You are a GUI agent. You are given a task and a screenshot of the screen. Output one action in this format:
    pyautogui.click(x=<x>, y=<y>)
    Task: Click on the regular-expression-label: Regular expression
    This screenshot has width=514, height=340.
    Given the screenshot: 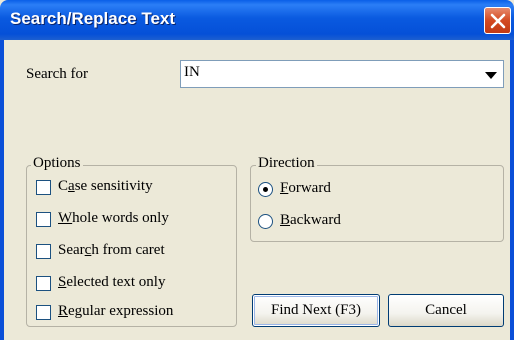 What is the action you would take?
    pyautogui.click(x=115, y=311)
    